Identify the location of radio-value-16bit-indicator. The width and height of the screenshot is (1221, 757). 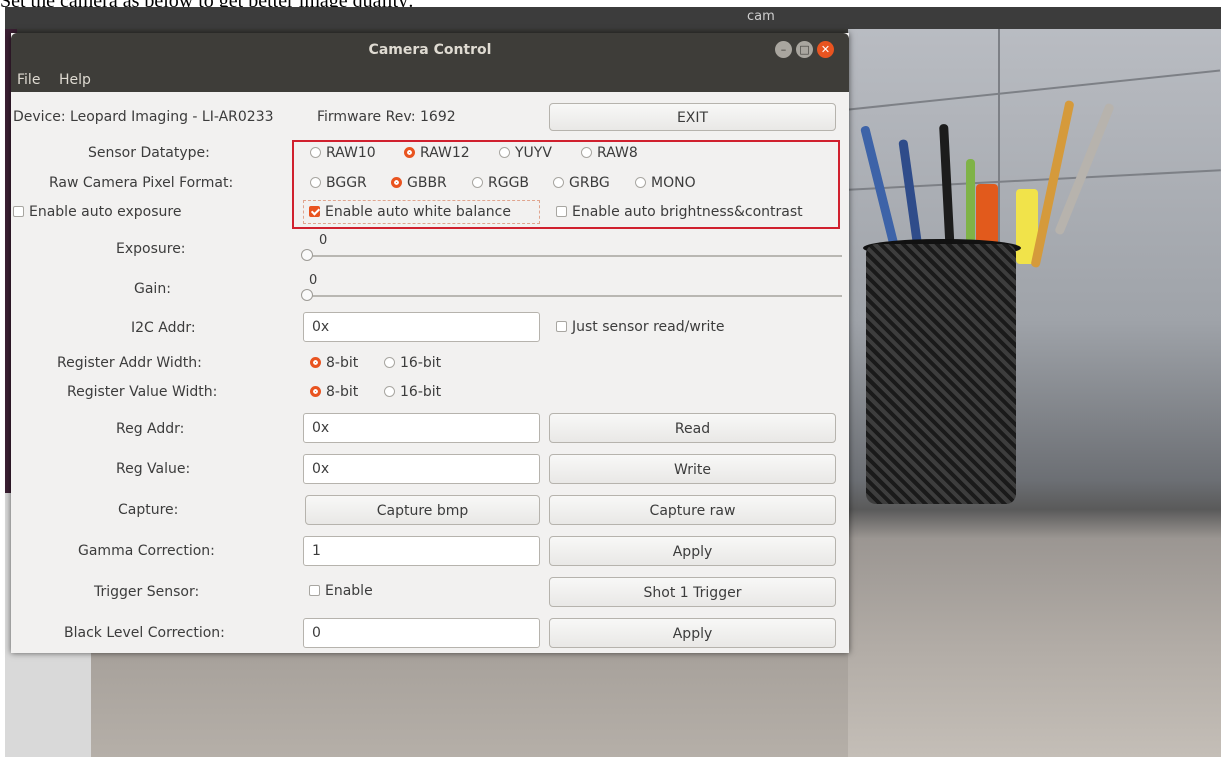
(389, 391).